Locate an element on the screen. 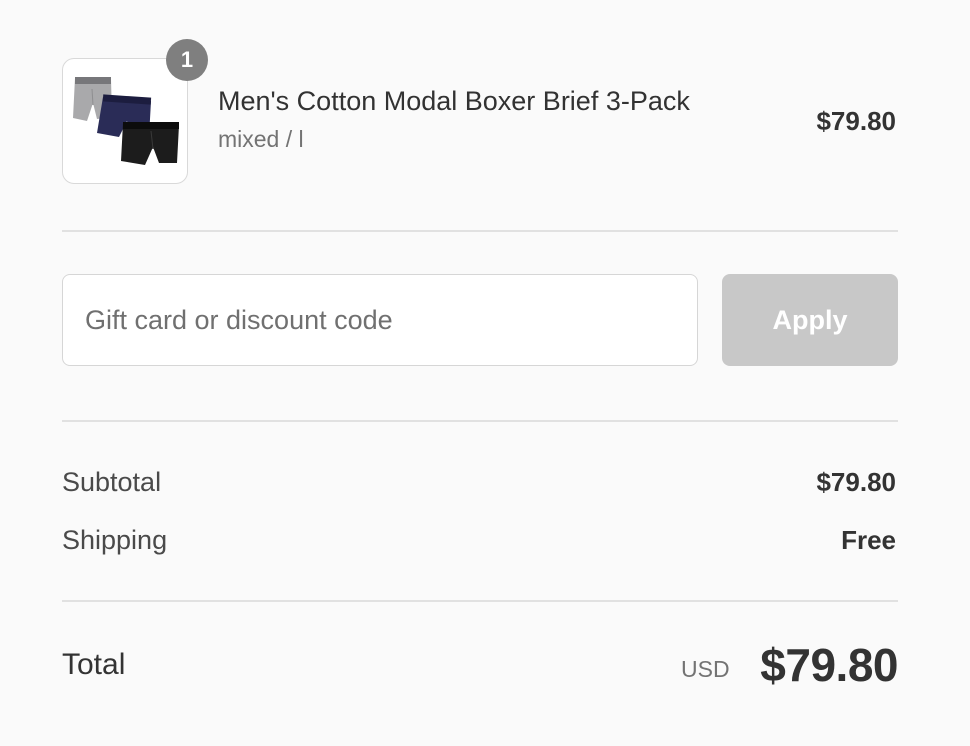 The height and width of the screenshot is (746, 970). subtotal-label: Subtotal is located at coordinates (112, 482).